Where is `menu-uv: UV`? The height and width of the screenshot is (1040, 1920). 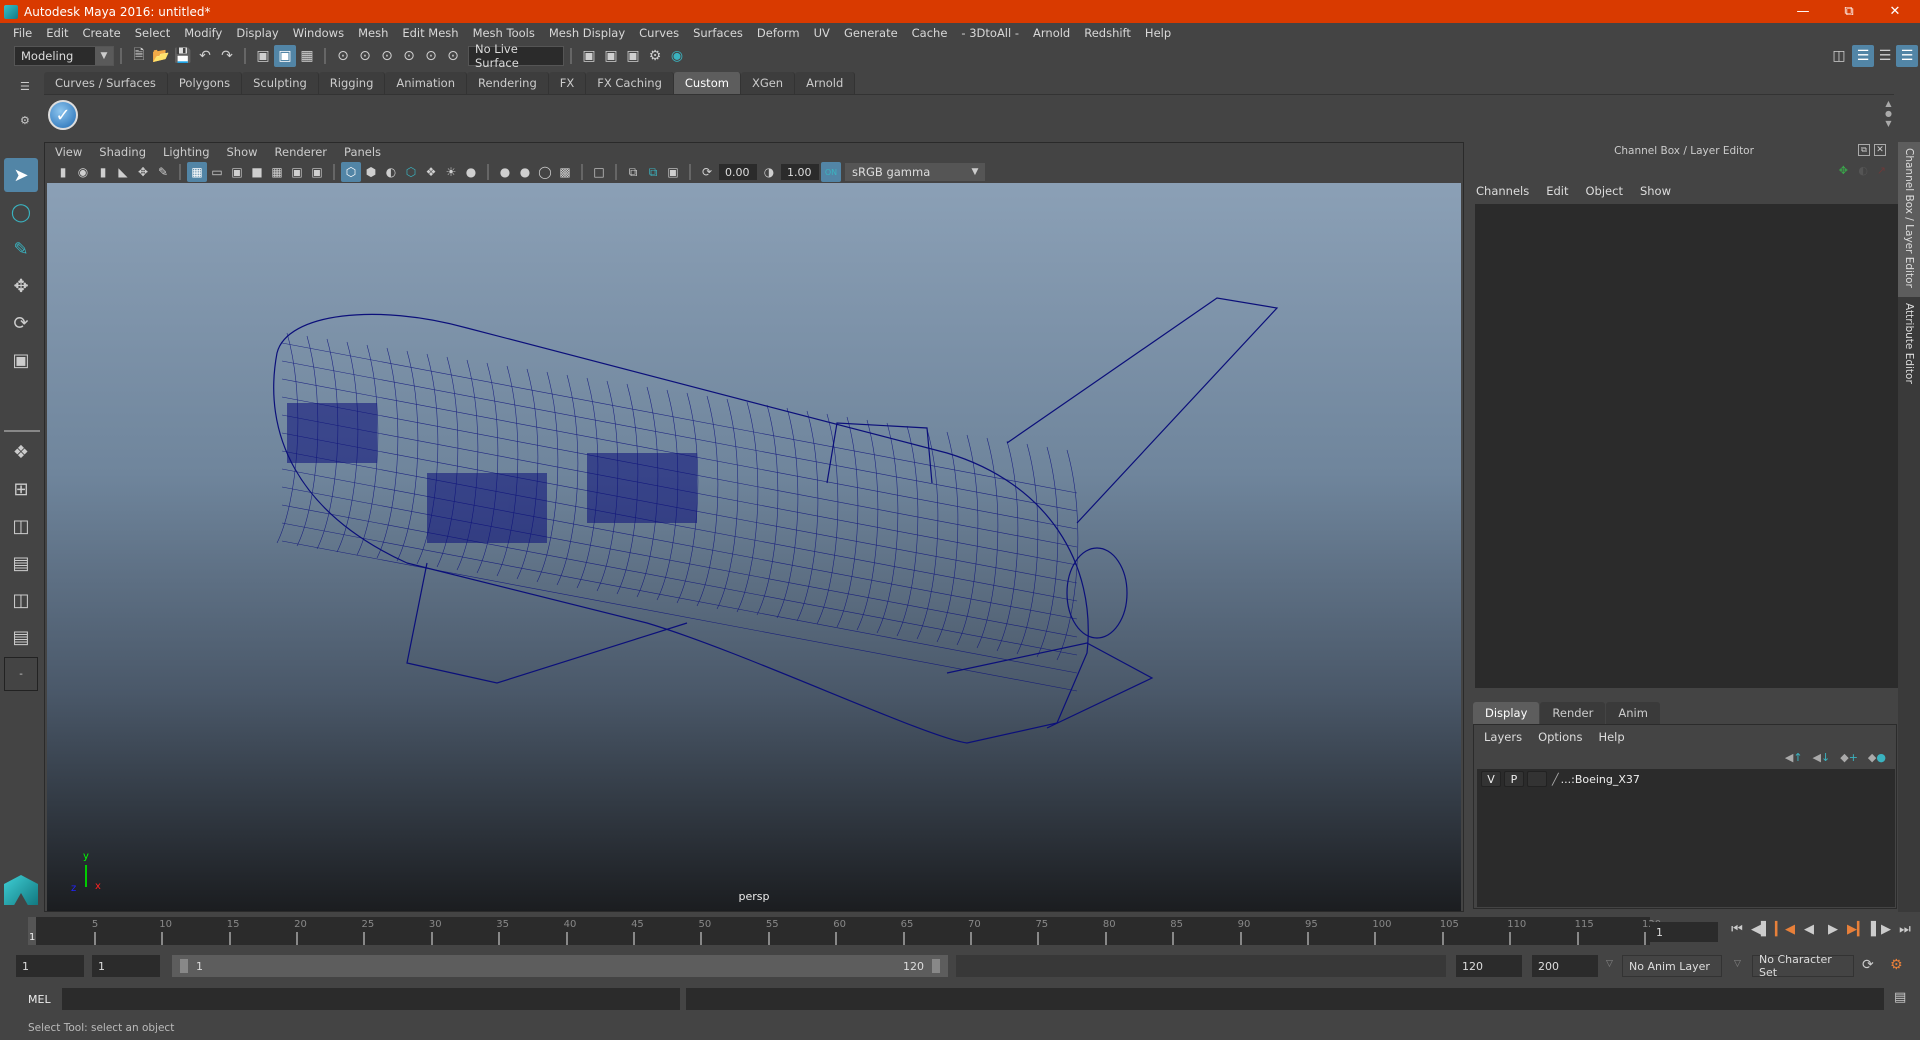 menu-uv: UV is located at coordinates (822, 33).